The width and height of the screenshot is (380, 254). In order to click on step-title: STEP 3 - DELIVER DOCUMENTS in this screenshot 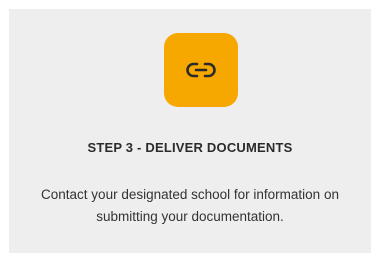, I will do `click(190, 147)`.